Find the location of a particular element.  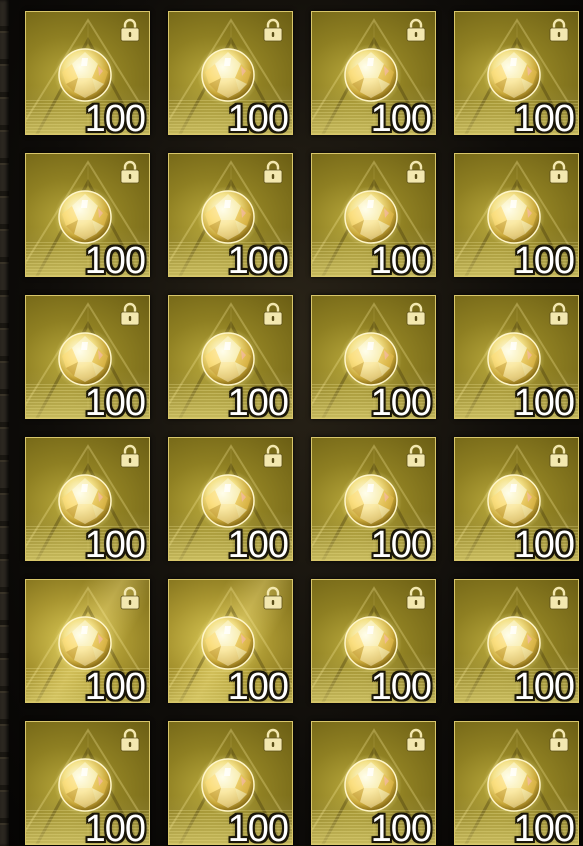

scroll-edge is located at coordinates (4, 423).